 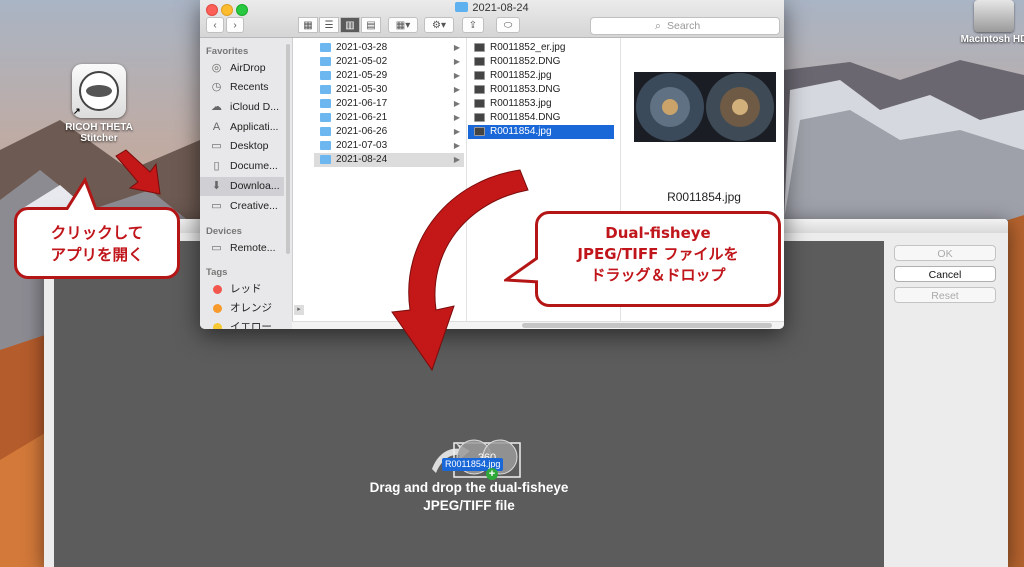 I want to click on stitcher-app-icon: ↗, so click(x=99, y=91).